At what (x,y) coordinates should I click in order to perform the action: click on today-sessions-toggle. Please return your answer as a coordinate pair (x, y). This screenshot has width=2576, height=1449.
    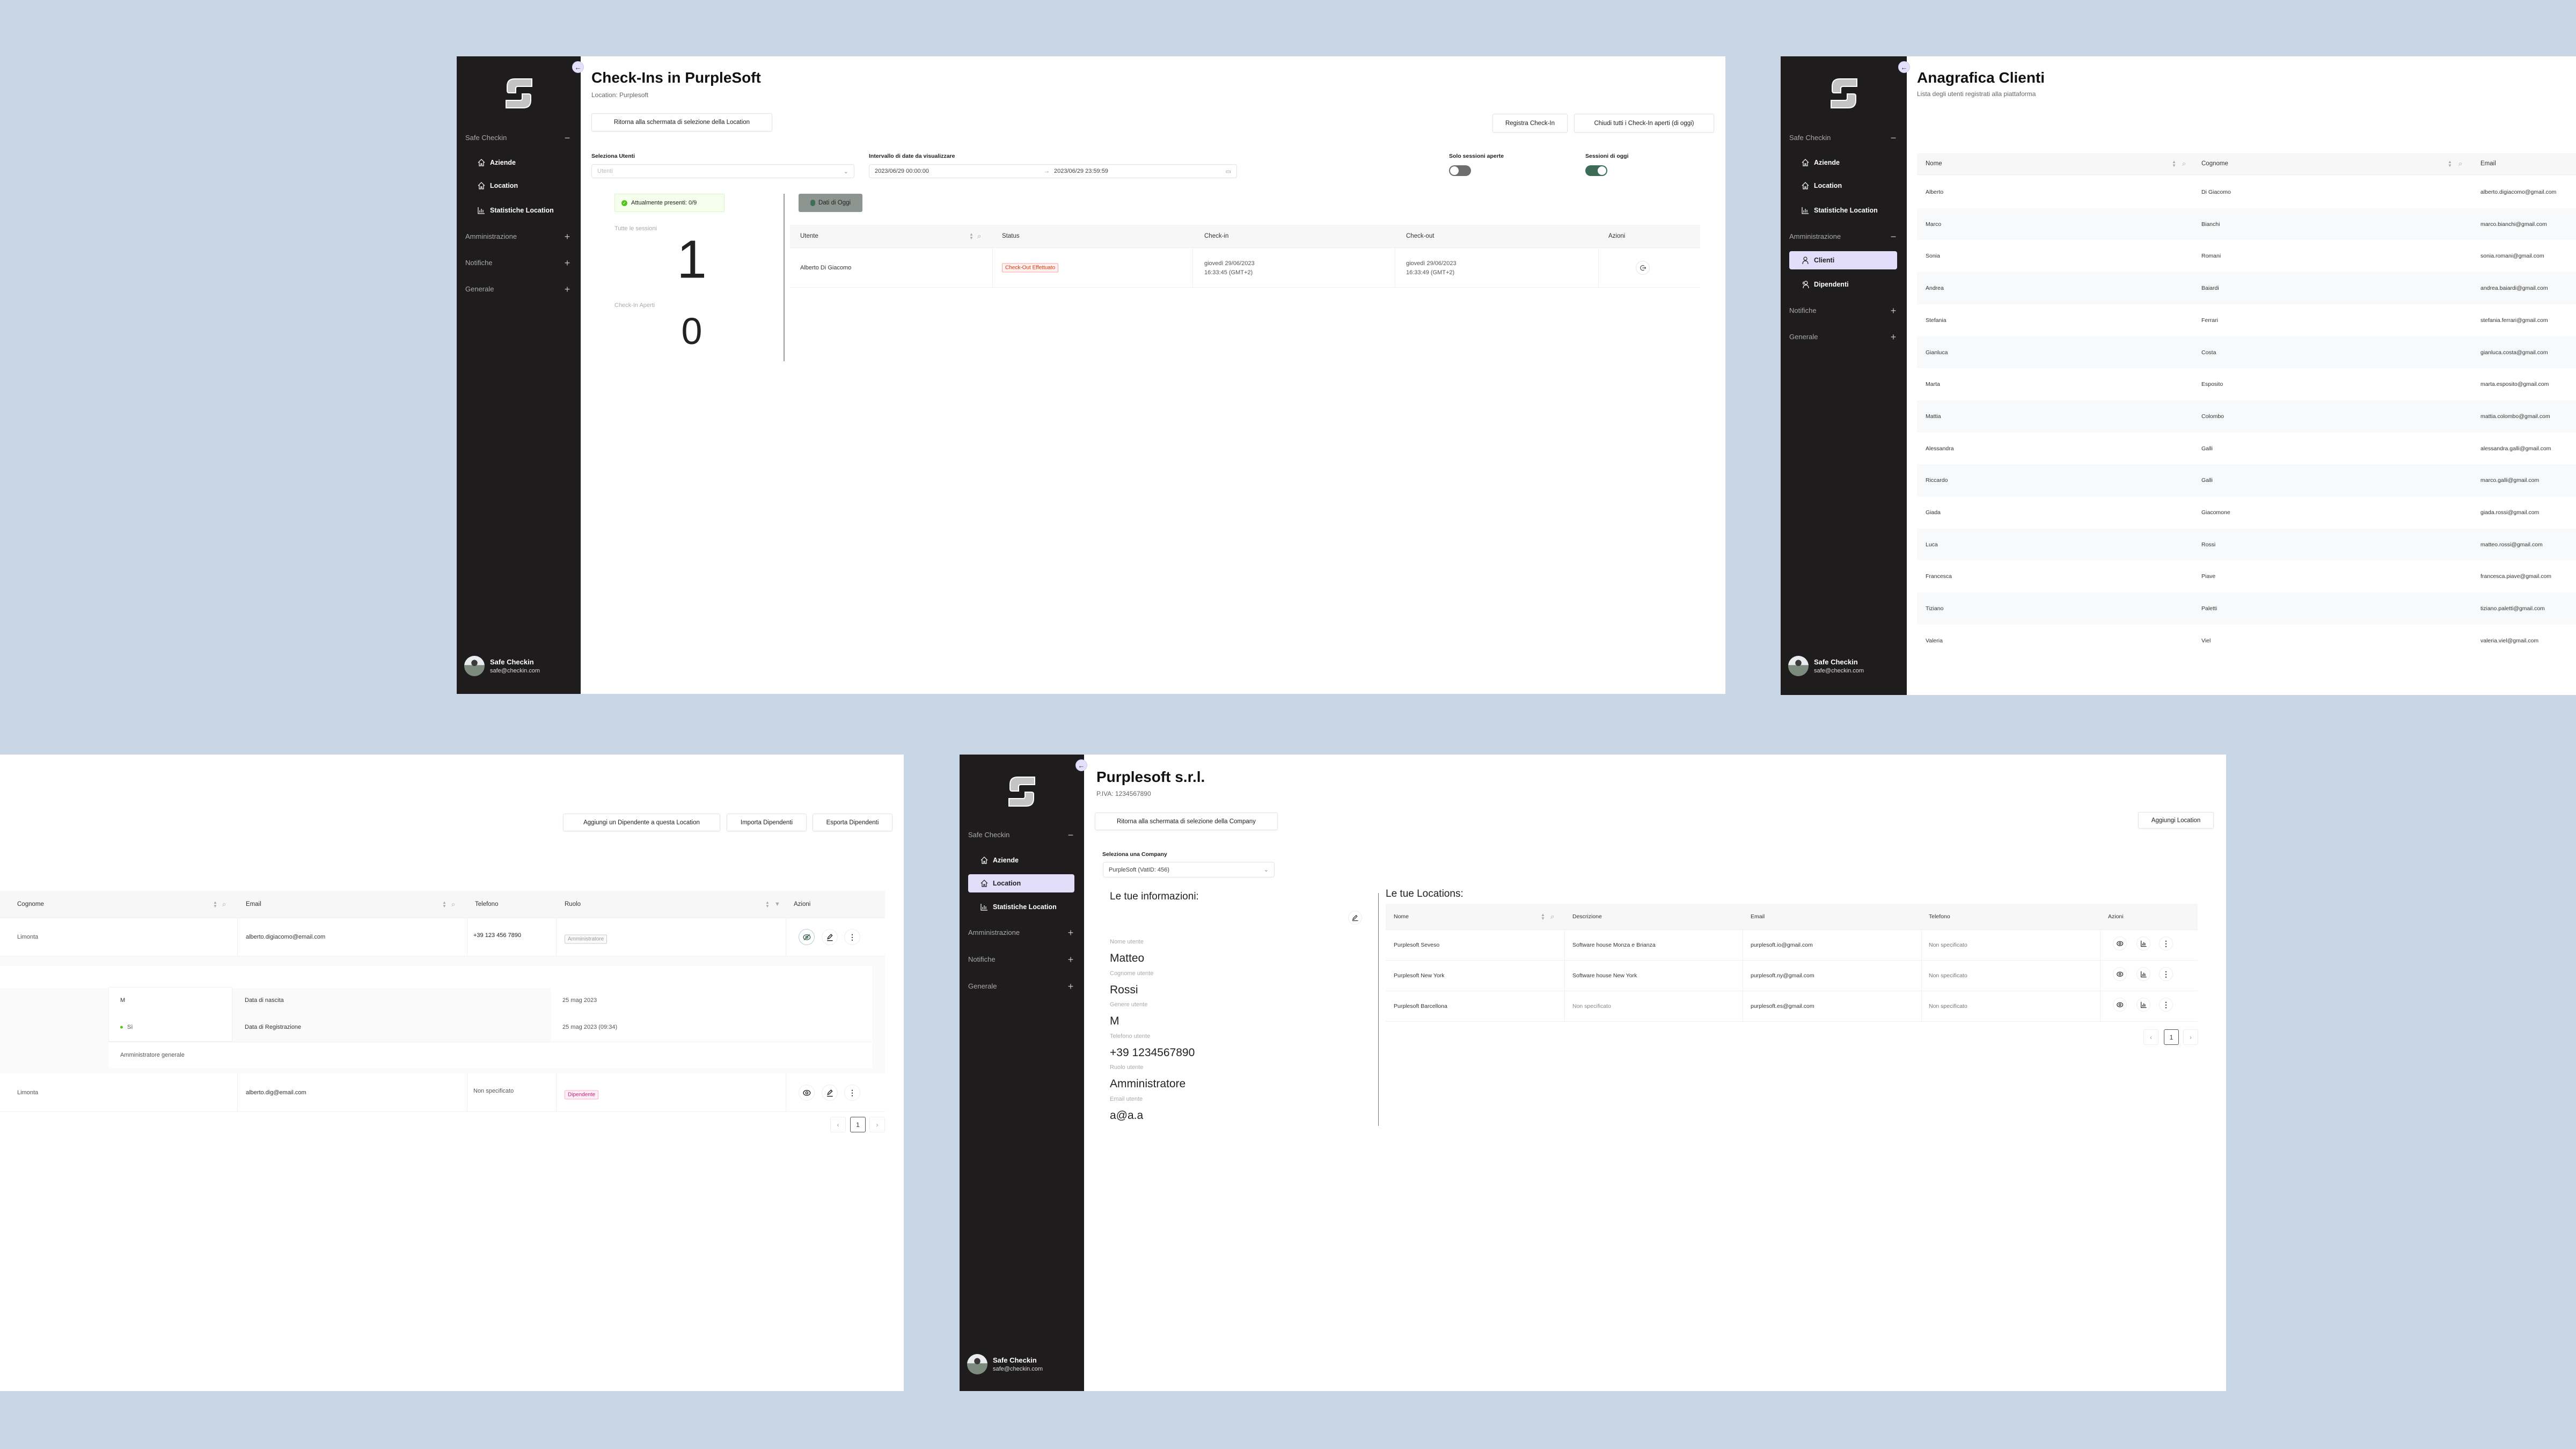
    Looking at the image, I should click on (1596, 170).